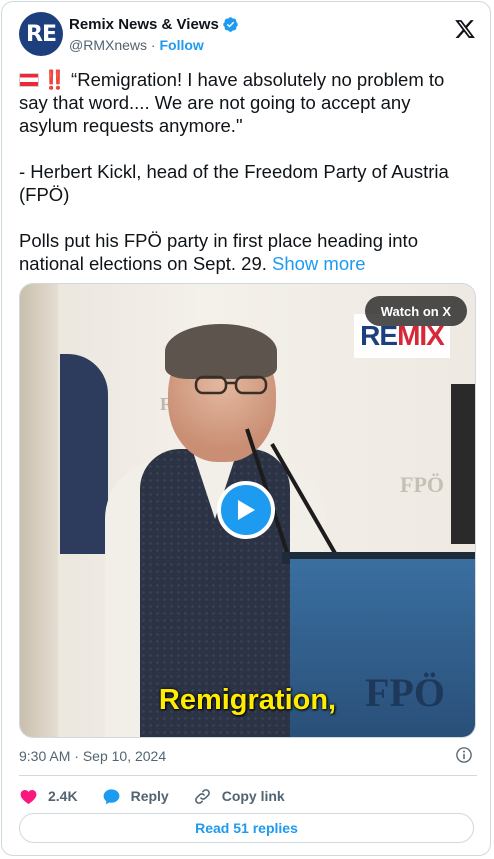 This screenshot has width=494, height=859. What do you see at coordinates (63, 796) in the screenshot?
I see `like-count: 2.4K` at bounding box center [63, 796].